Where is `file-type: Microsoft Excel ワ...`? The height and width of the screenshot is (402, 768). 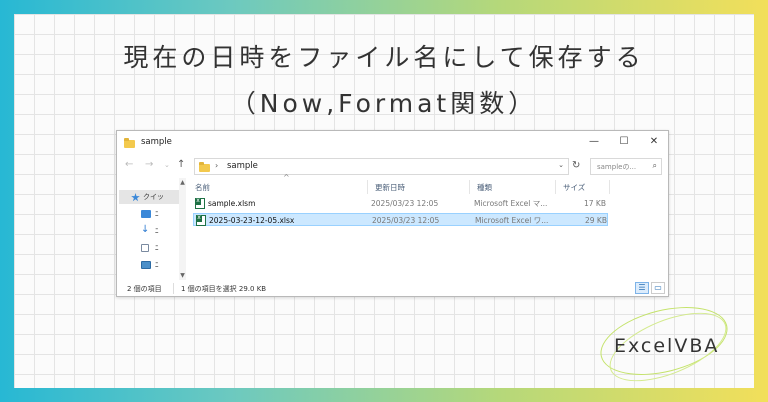
file-type: Microsoft Excel ワ... is located at coordinates (512, 220).